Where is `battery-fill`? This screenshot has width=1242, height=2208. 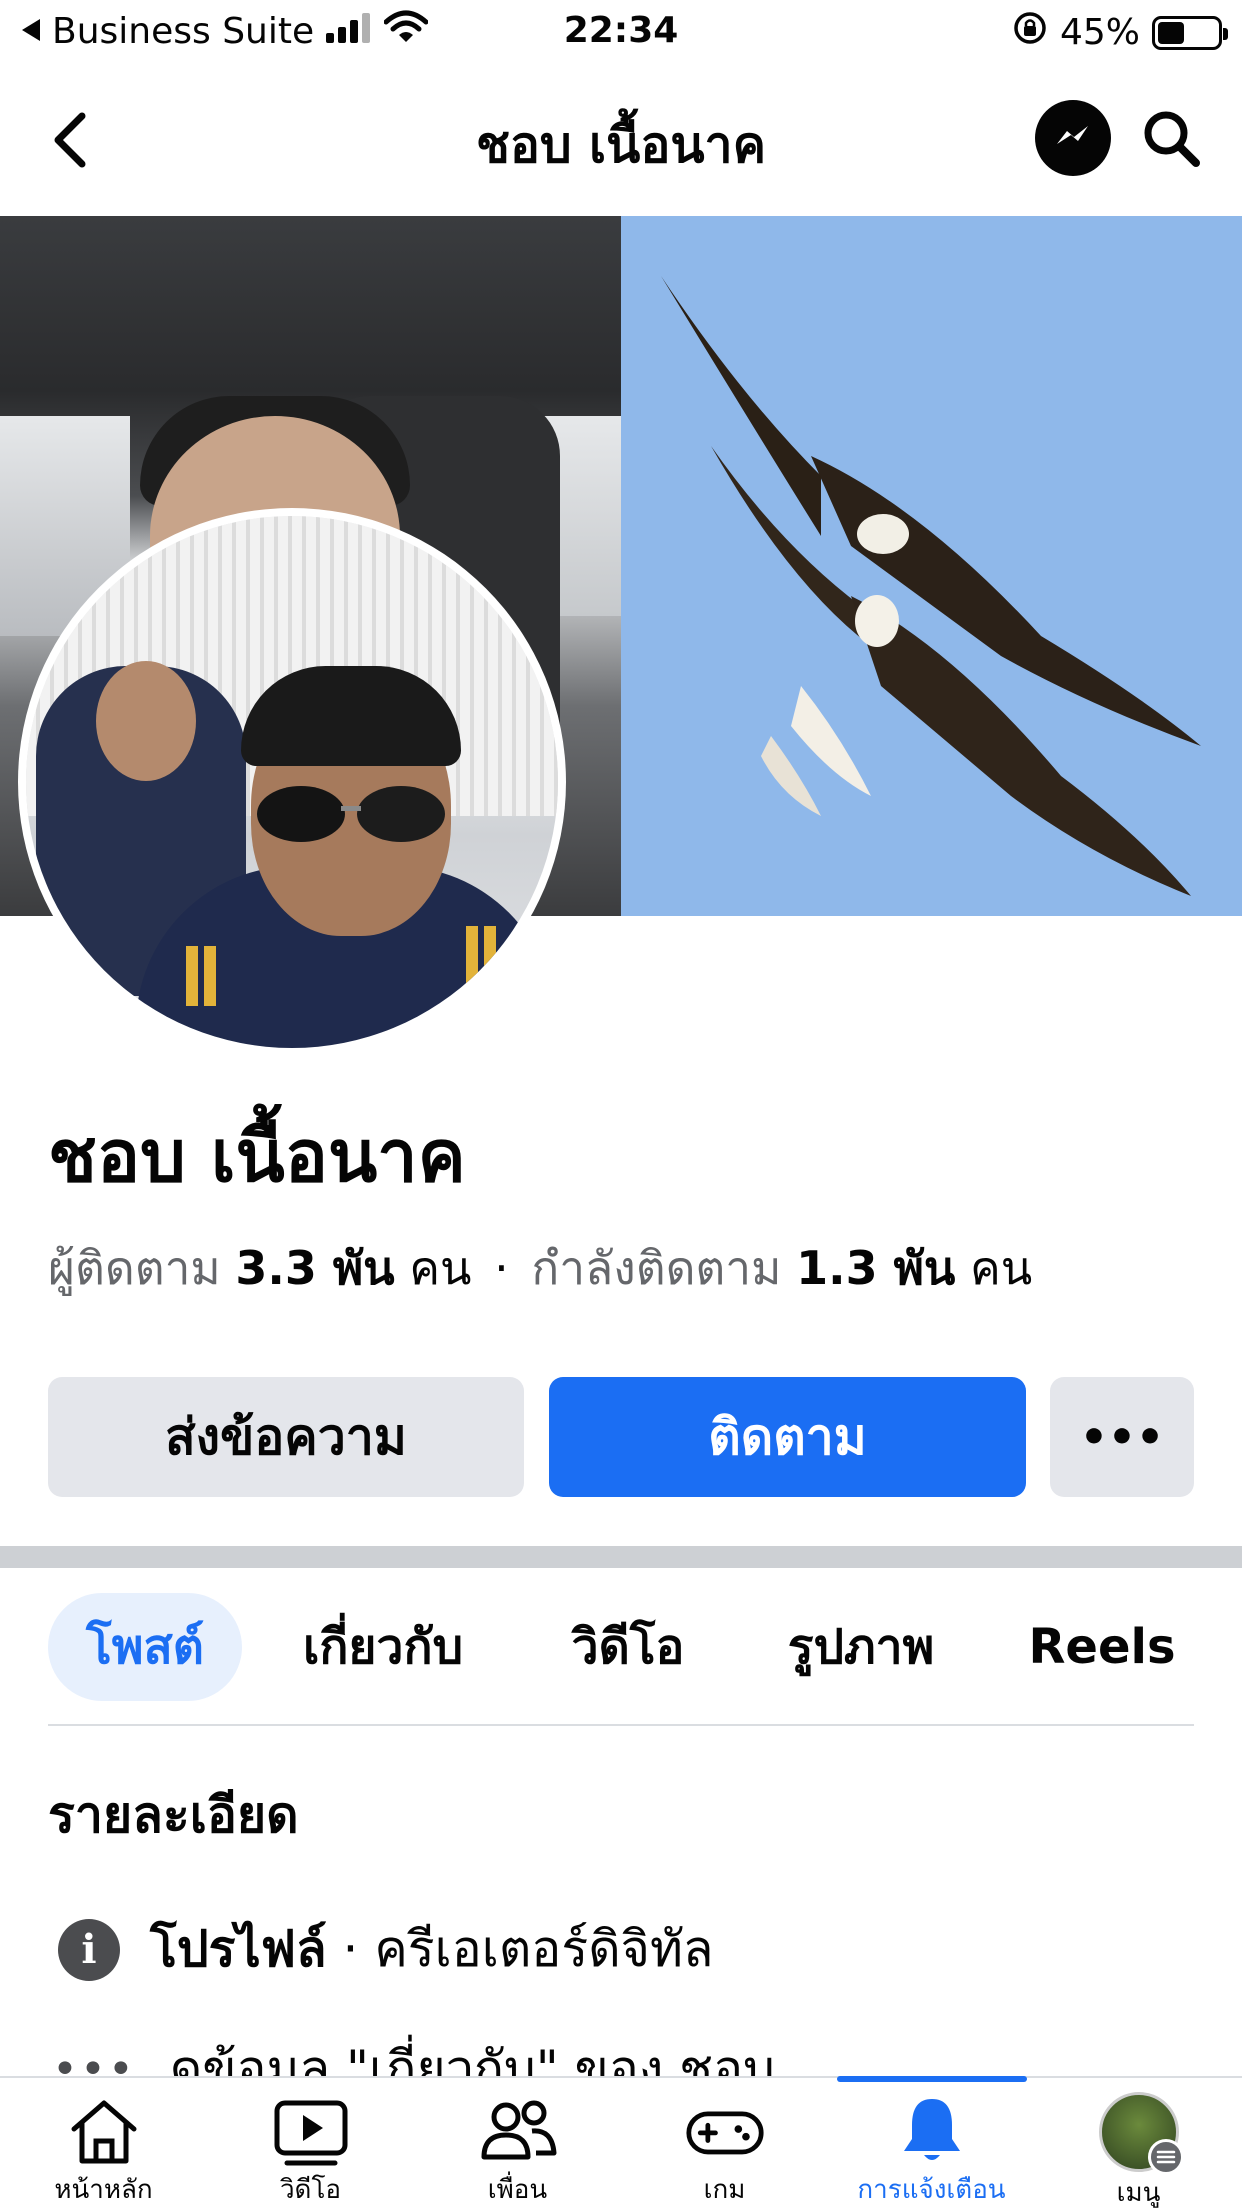
battery-fill is located at coordinates (1171, 32).